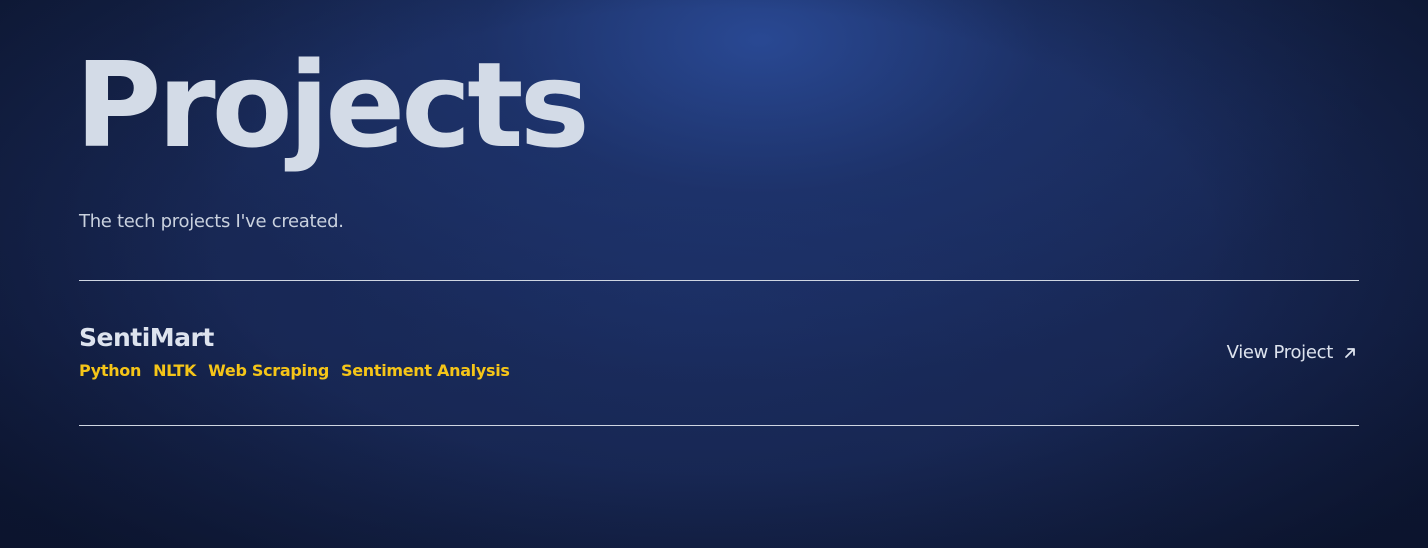 This screenshot has width=1428, height=548. What do you see at coordinates (1280, 352) in the screenshot?
I see `view-project-label: View Project` at bounding box center [1280, 352].